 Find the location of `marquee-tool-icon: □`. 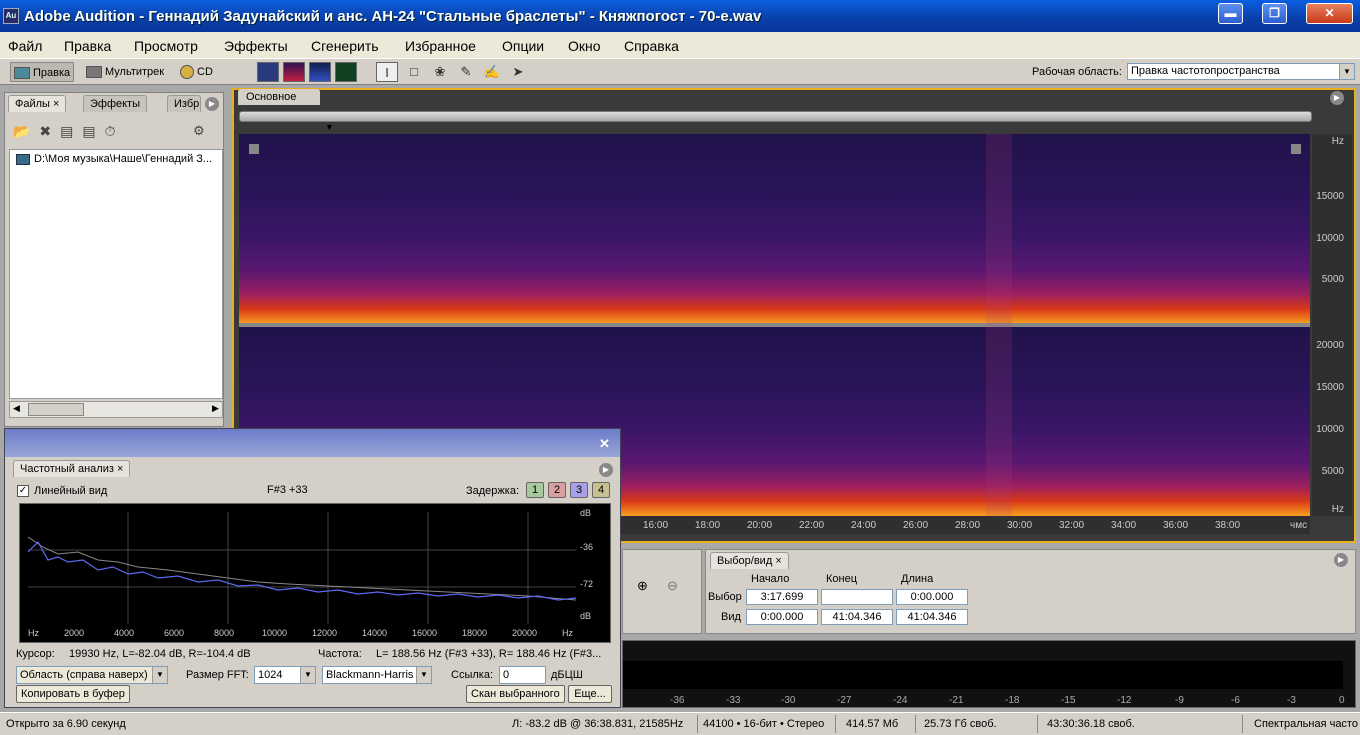

marquee-tool-icon: □ is located at coordinates (414, 72).